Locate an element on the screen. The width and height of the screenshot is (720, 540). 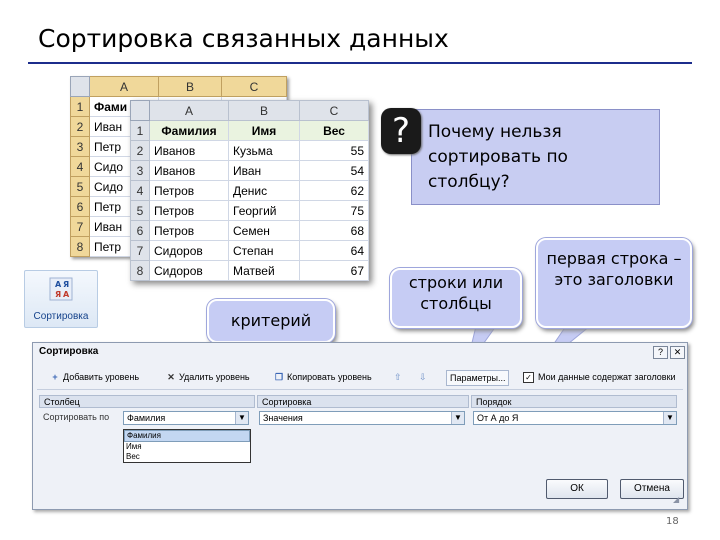
cell: Степан is located at coordinates (264, 250).